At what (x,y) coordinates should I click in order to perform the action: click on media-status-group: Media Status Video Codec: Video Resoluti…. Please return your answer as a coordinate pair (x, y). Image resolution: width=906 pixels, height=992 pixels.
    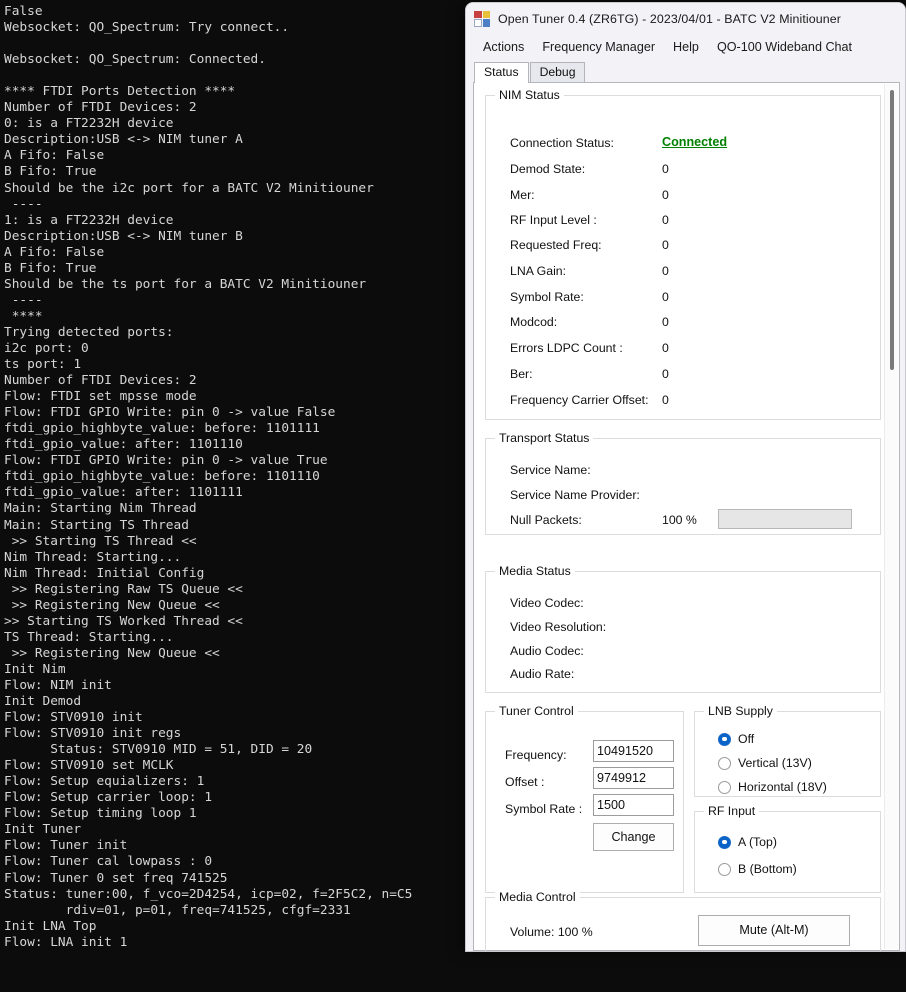
    Looking at the image, I should click on (683, 628).